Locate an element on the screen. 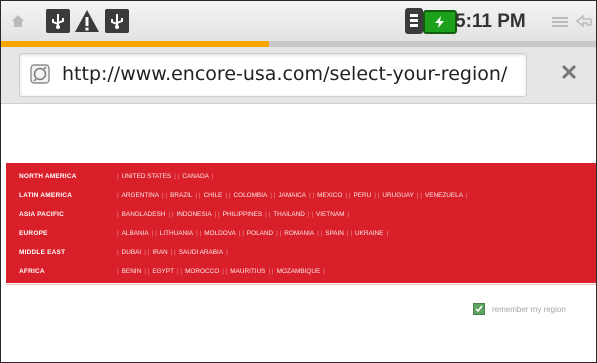  home-icon is located at coordinates (18, 21).